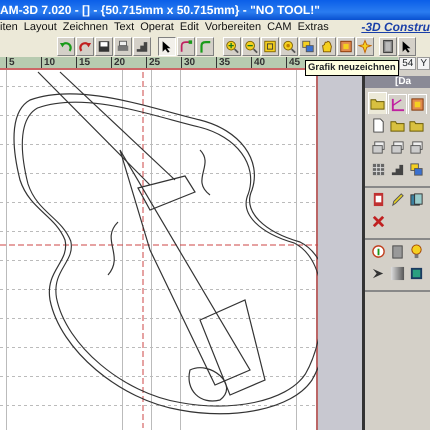  Describe the element at coordinates (10, 62) in the screenshot. I see `ruler-label: 5` at that location.